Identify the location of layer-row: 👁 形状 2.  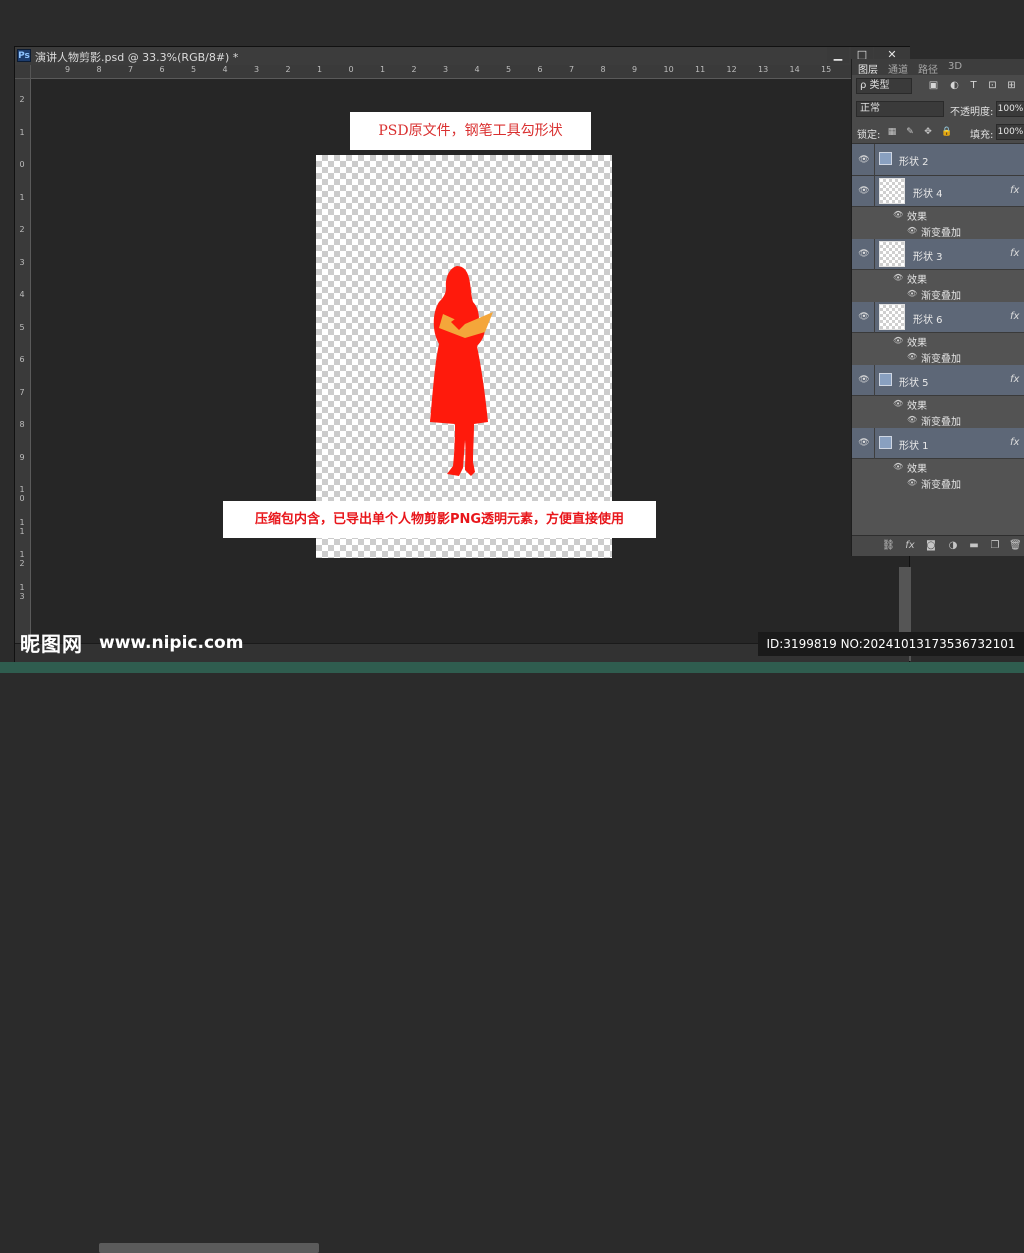
(938, 160).